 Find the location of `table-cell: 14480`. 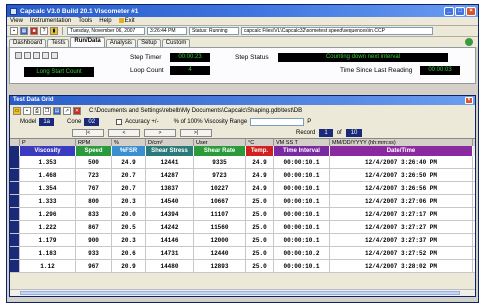

table-cell: 14480 is located at coordinates (170, 266).